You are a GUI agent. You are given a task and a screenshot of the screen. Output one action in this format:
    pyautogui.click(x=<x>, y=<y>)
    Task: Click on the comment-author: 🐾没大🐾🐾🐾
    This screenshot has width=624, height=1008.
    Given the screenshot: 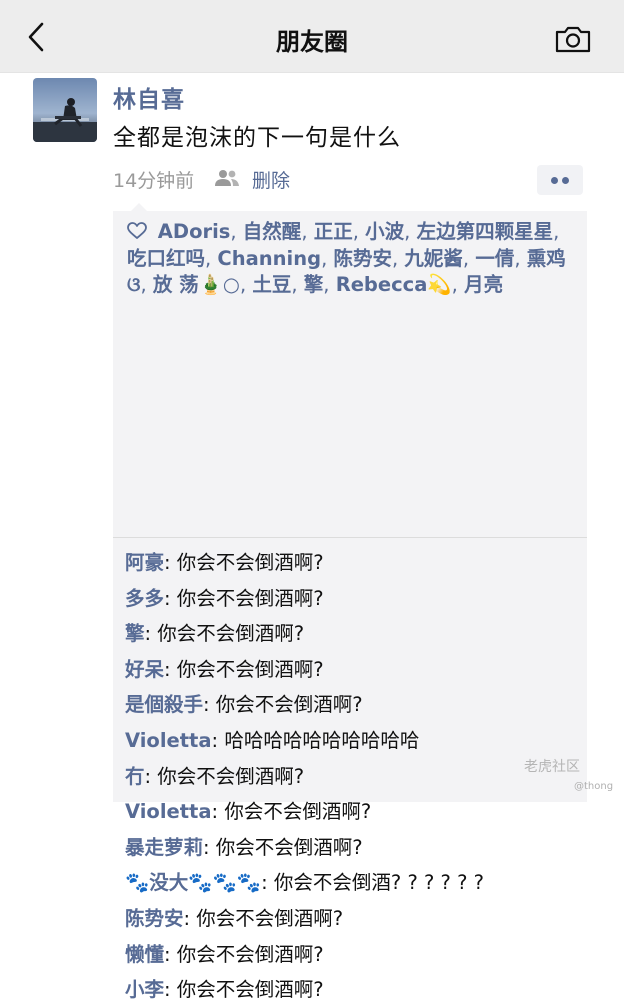 What is the action you would take?
    pyautogui.click(x=193, y=882)
    